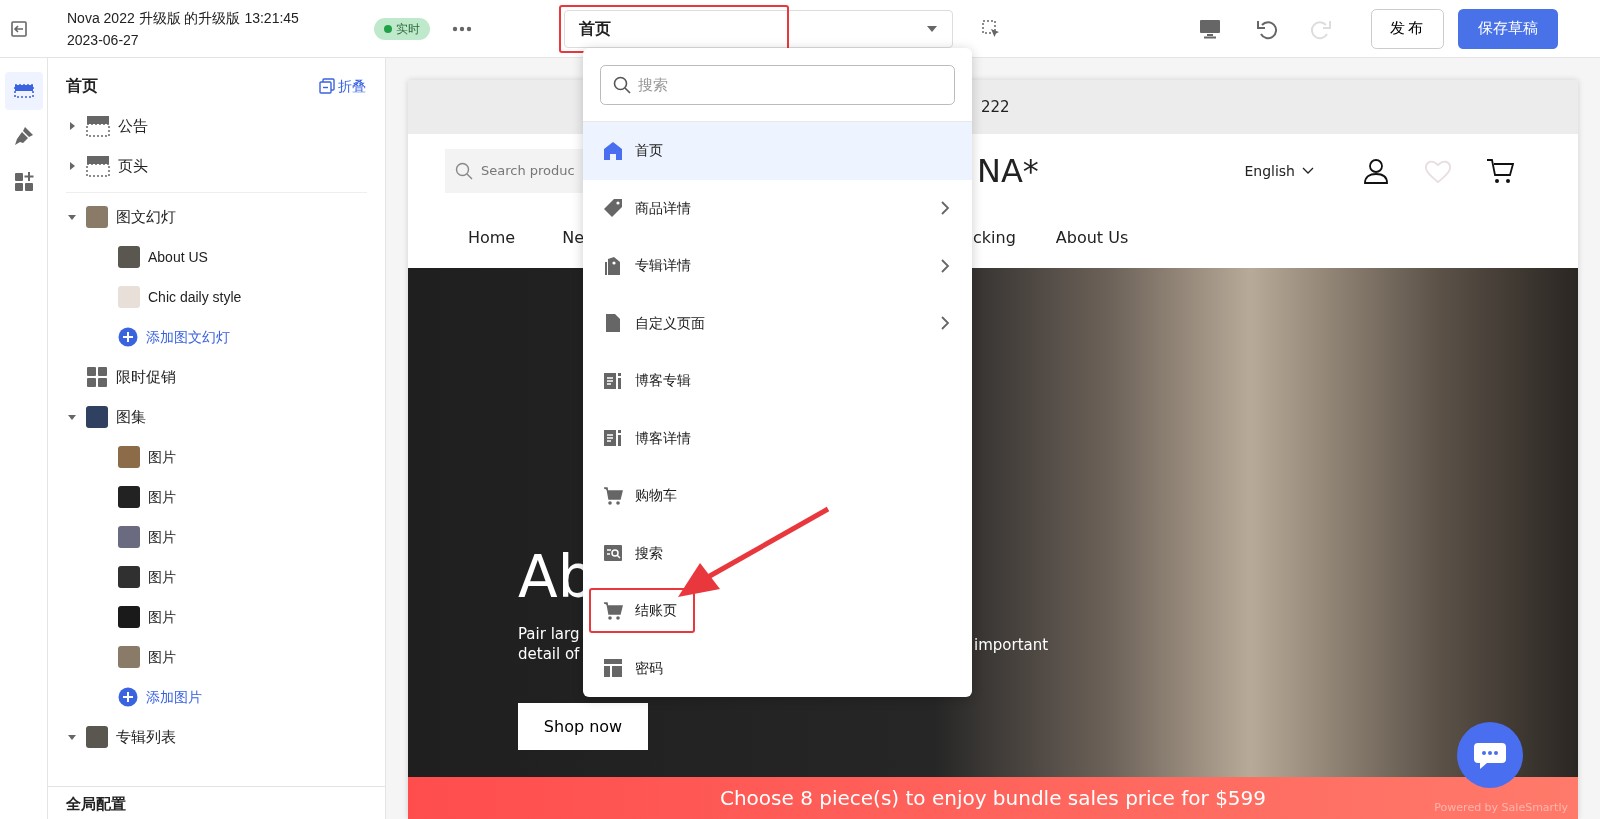 The image size is (1600, 819). Describe the element at coordinates (146, 377) in the screenshot. I see `section-label: 限时促销` at that location.